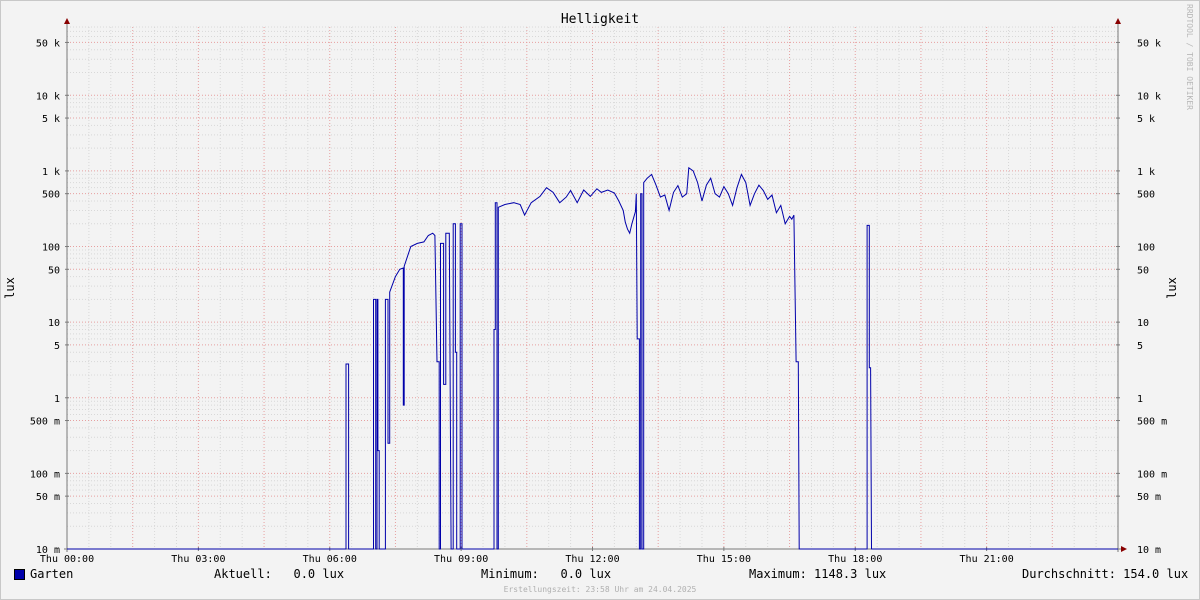 The width and height of the screenshot is (1200, 600). What do you see at coordinates (52, 574) in the screenshot?
I see `legend-series-name: Garten` at bounding box center [52, 574].